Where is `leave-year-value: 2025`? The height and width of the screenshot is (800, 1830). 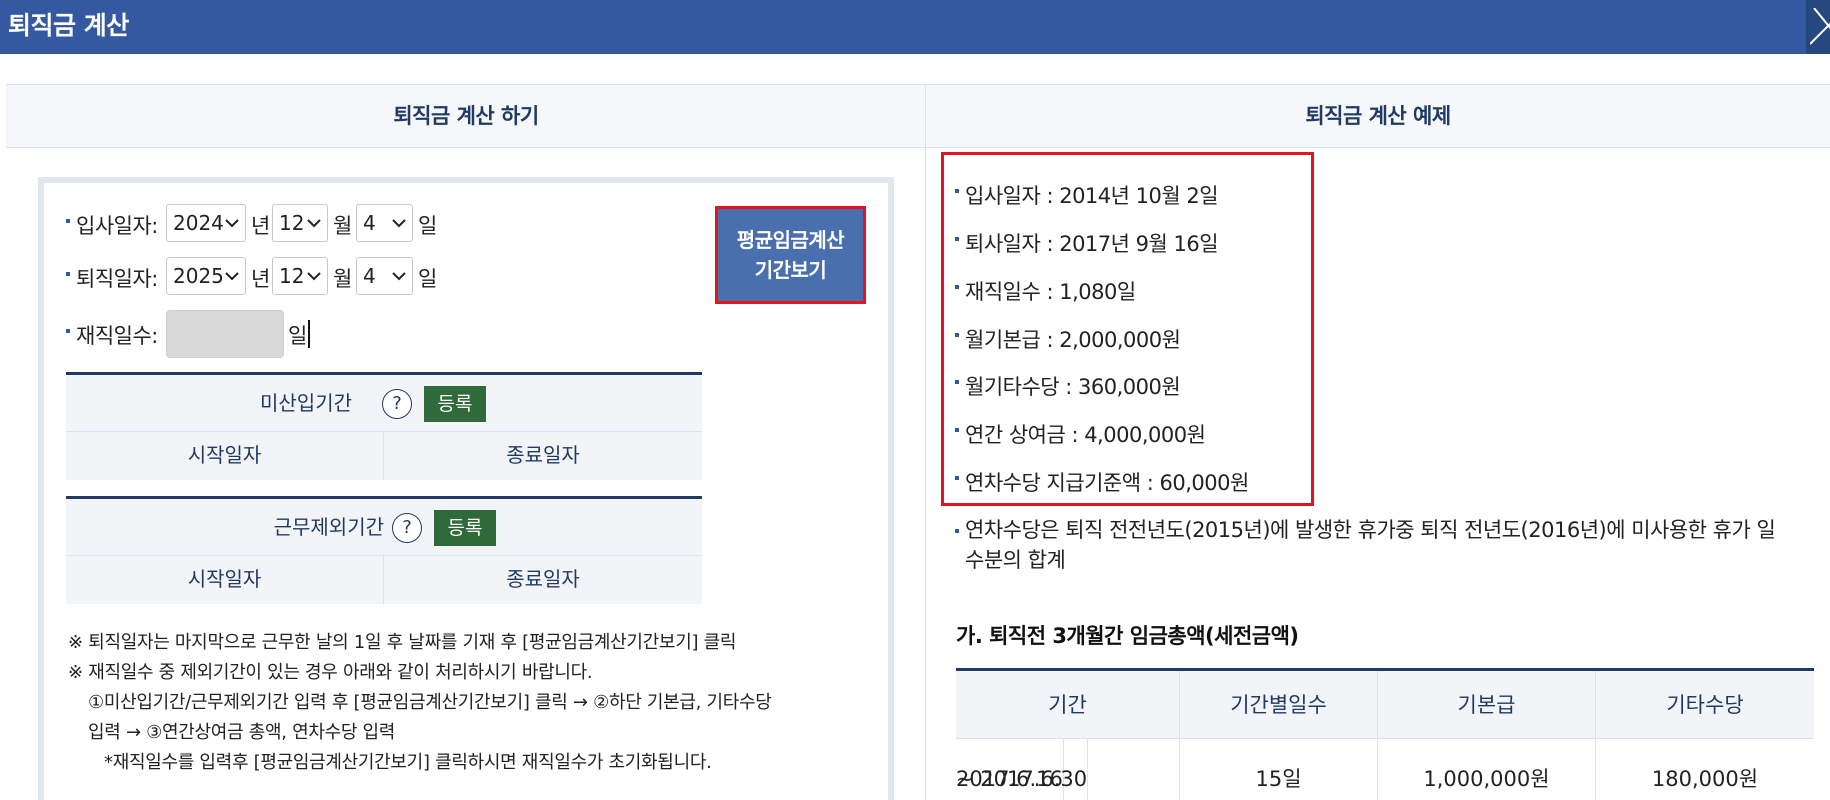
leave-year-value: 2025 is located at coordinates (198, 276).